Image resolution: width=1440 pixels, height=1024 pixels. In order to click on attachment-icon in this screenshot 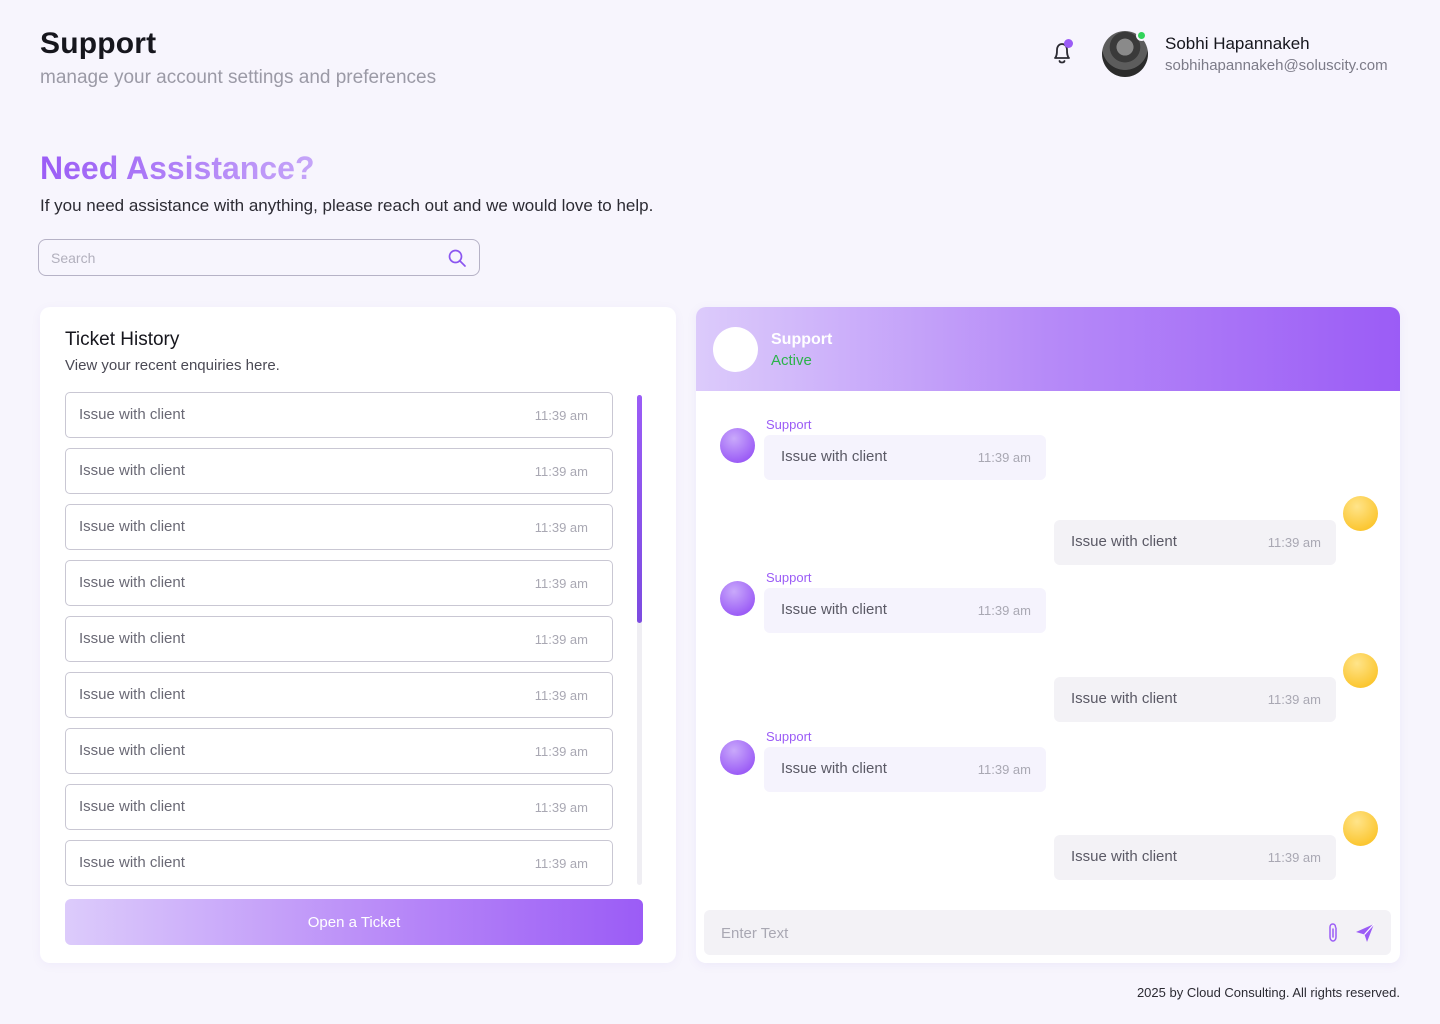, I will do `click(1333, 933)`.